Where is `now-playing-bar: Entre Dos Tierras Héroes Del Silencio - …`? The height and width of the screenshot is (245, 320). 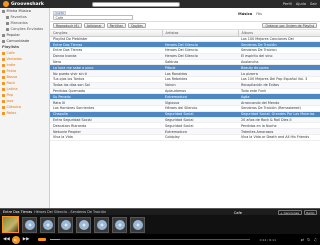
now-playing-bar: Entre Dos Tierras Héroes Del Silencio - … is located at coordinates (160, 211).